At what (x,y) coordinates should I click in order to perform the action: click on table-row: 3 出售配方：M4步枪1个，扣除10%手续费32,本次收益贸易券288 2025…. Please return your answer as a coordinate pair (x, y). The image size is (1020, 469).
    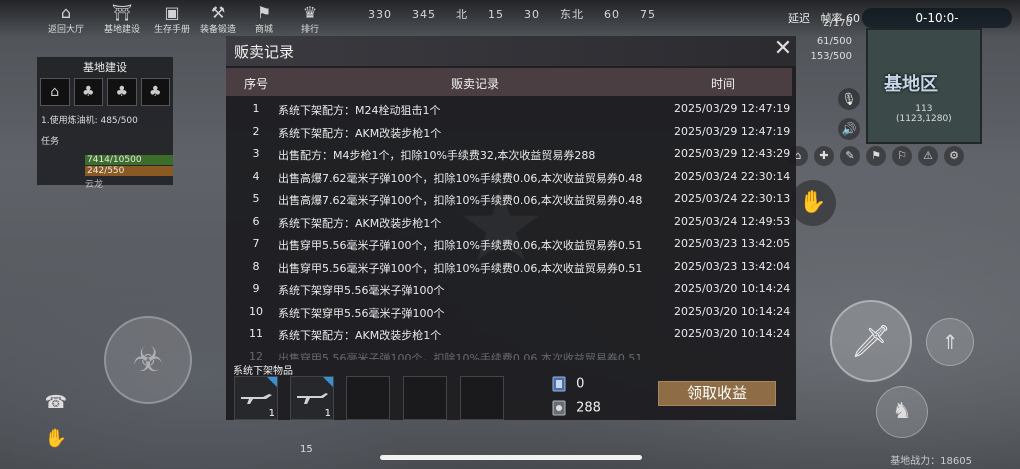
    Looking at the image, I should click on (521, 154).